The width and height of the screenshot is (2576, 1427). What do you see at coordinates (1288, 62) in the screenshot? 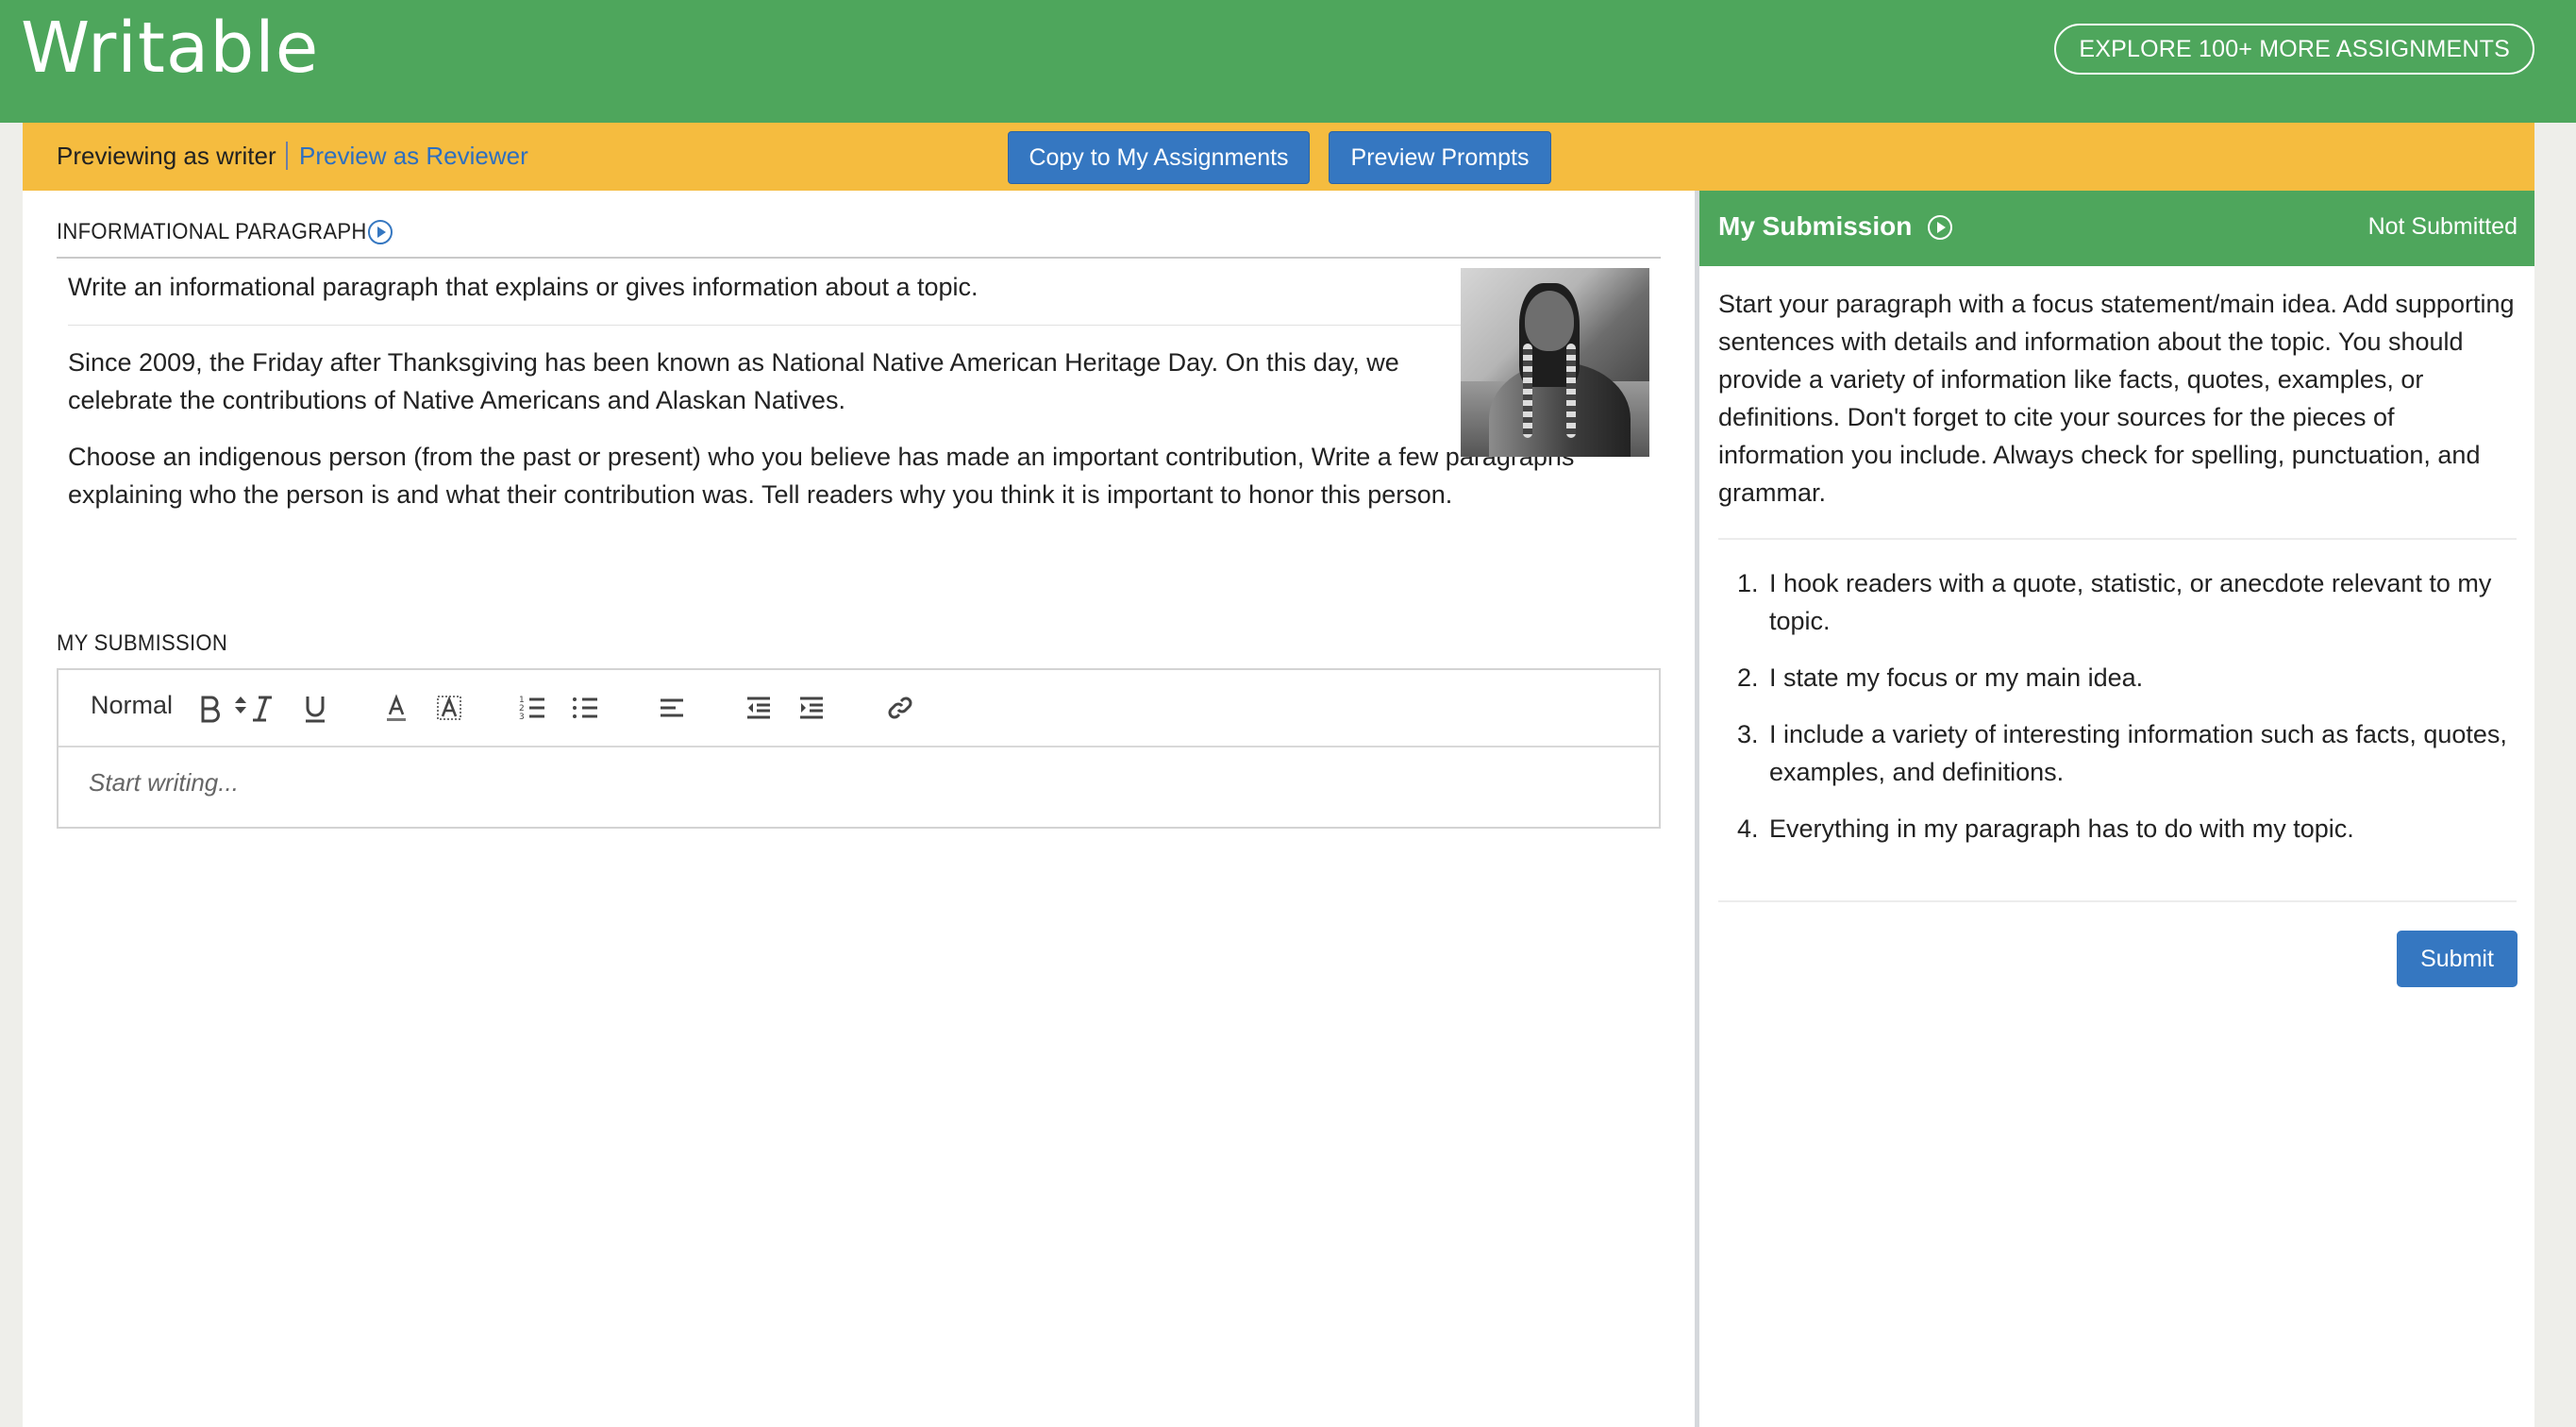
I see `top-header: Writable EXPLORE 100+ MORE ASSIGNMENTS` at bounding box center [1288, 62].